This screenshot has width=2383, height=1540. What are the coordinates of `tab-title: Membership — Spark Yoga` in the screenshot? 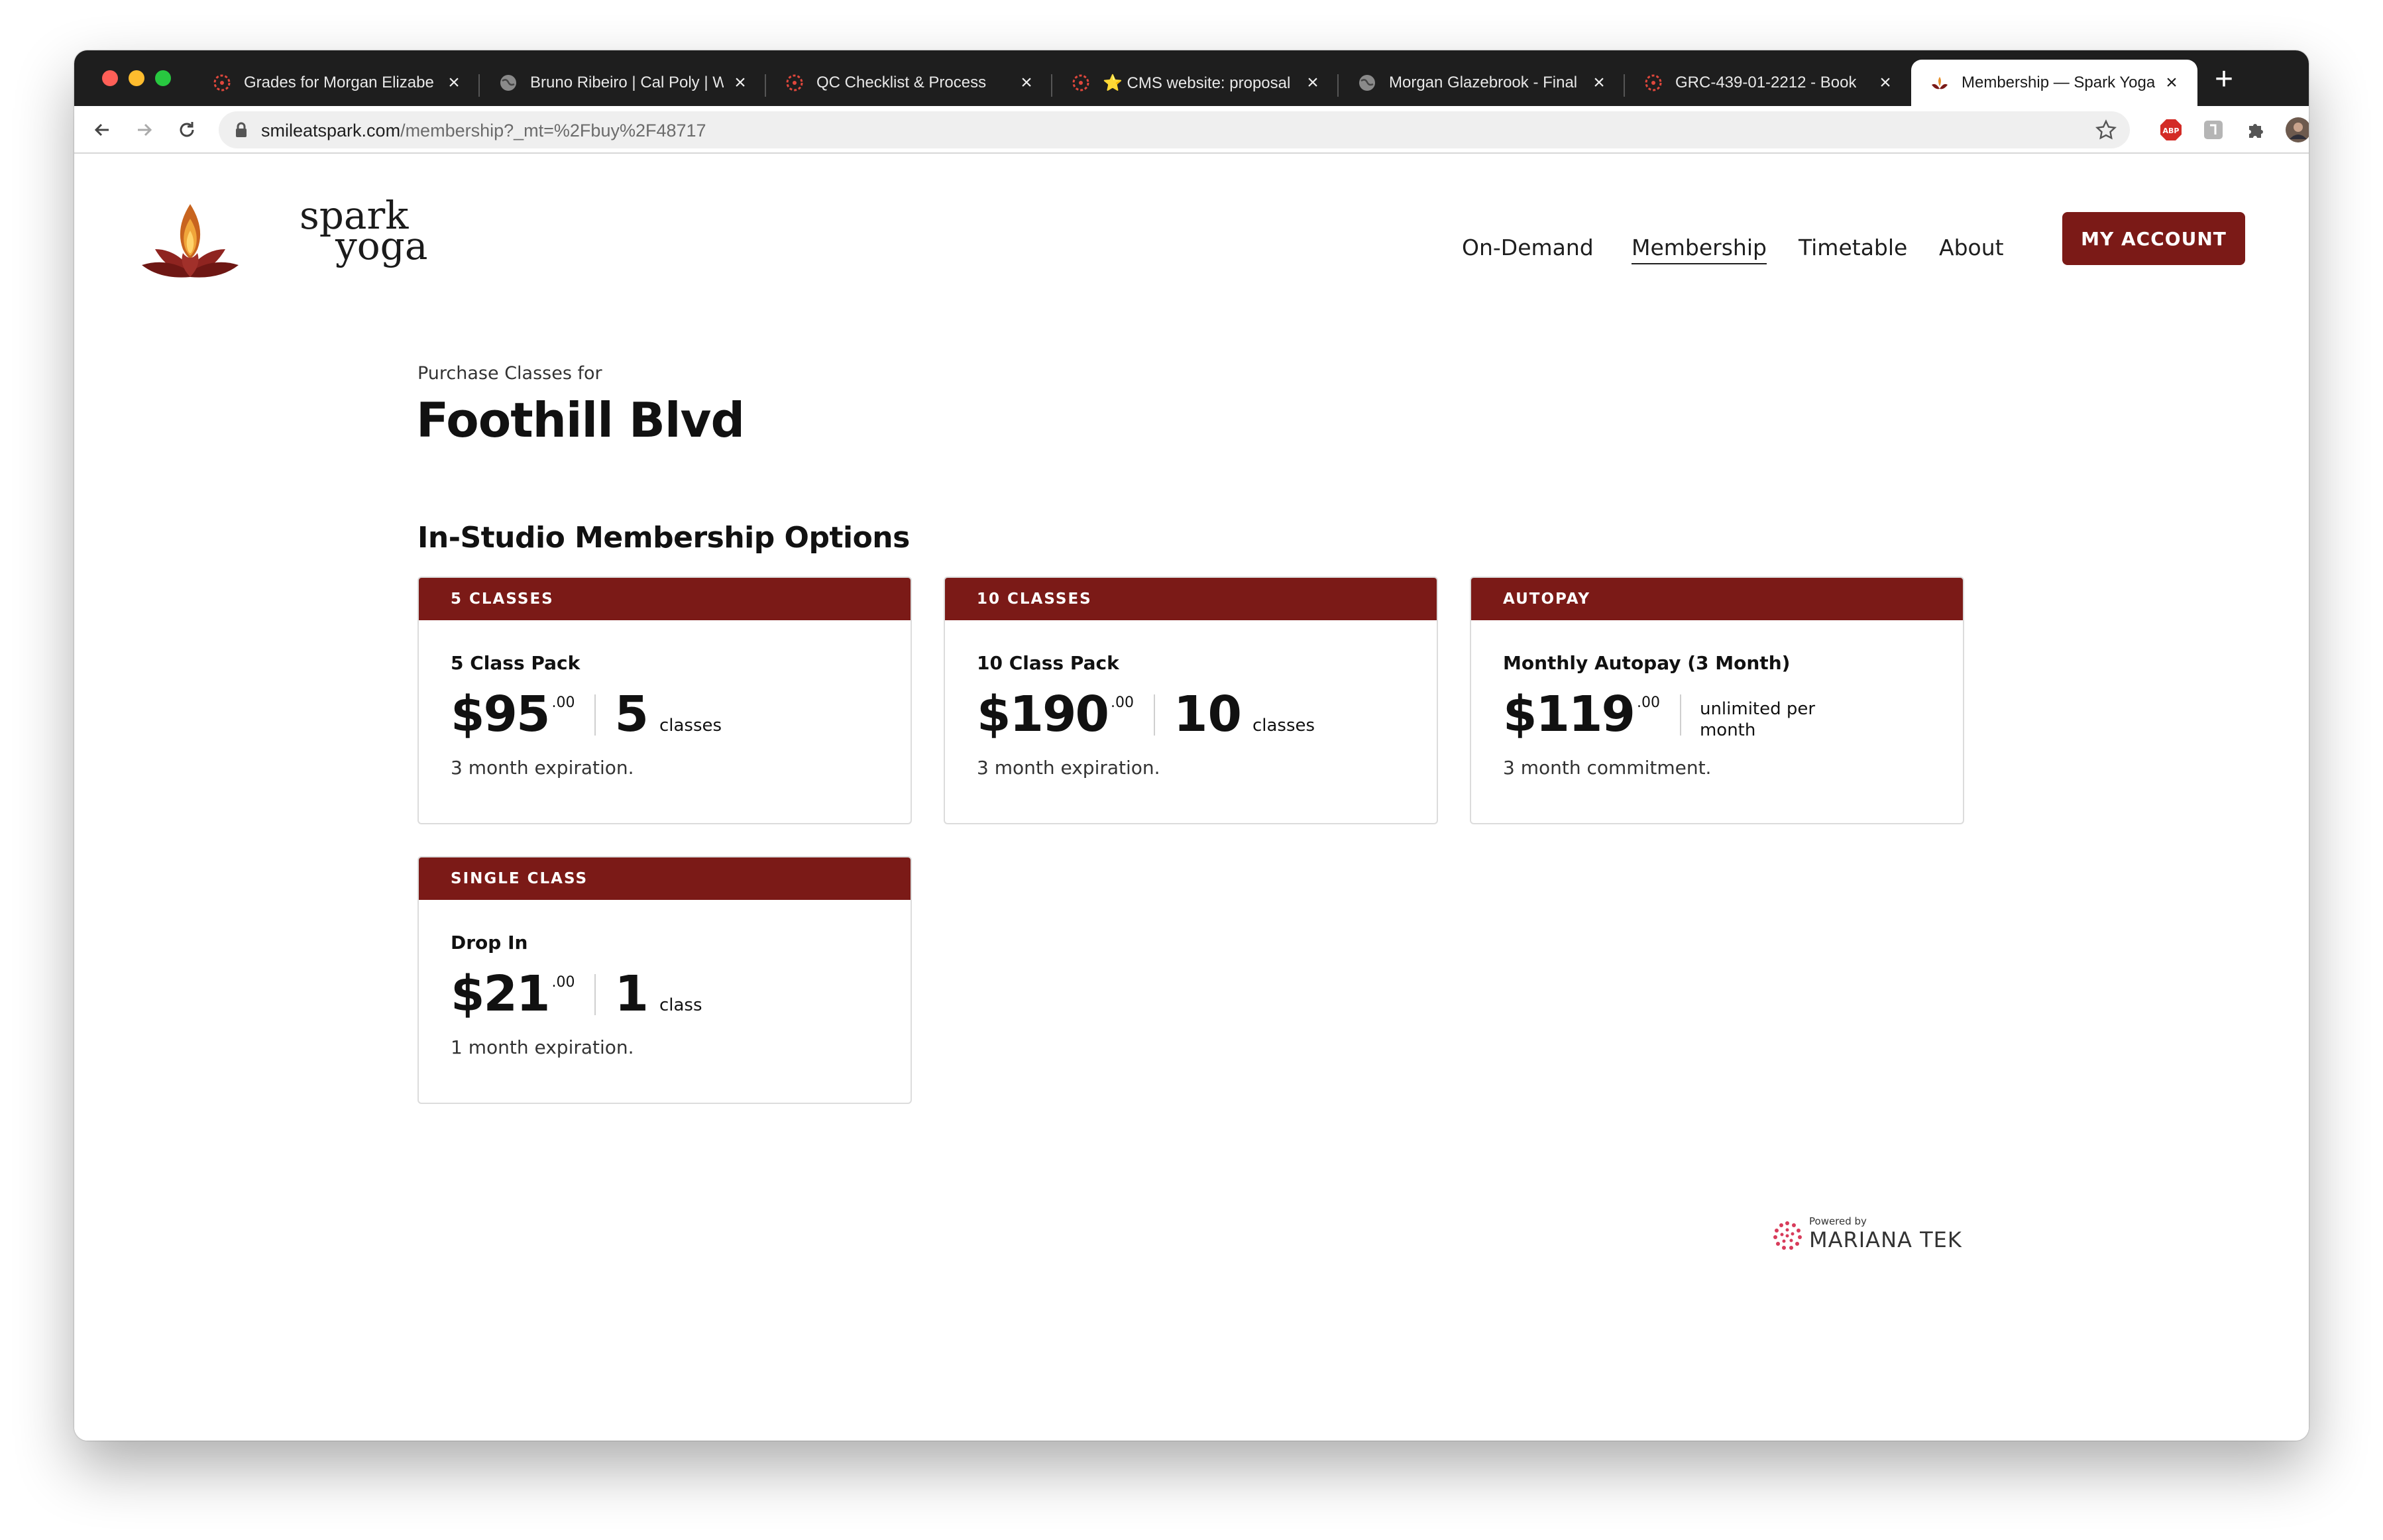 It's located at (2058, 82).